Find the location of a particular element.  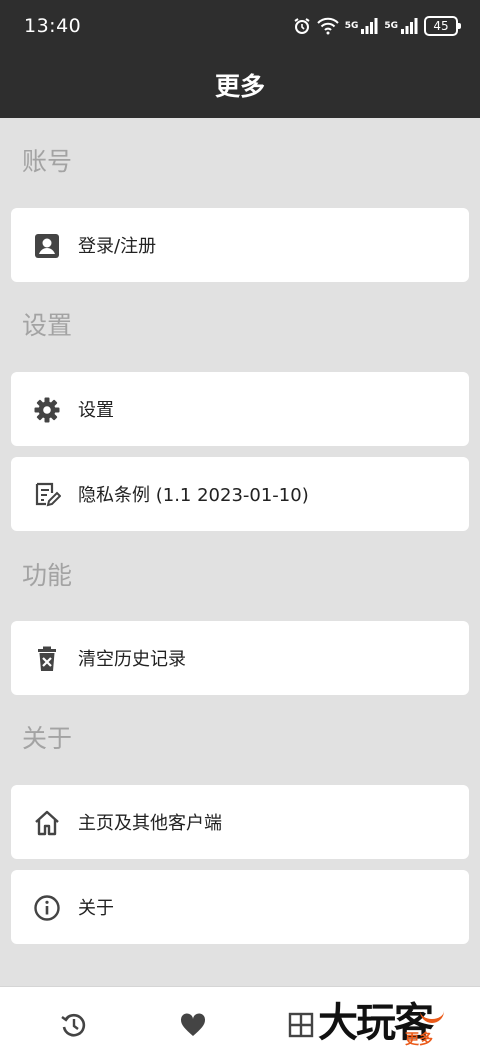

network-type-label-2: 5G is located at coordinates (391, 26).